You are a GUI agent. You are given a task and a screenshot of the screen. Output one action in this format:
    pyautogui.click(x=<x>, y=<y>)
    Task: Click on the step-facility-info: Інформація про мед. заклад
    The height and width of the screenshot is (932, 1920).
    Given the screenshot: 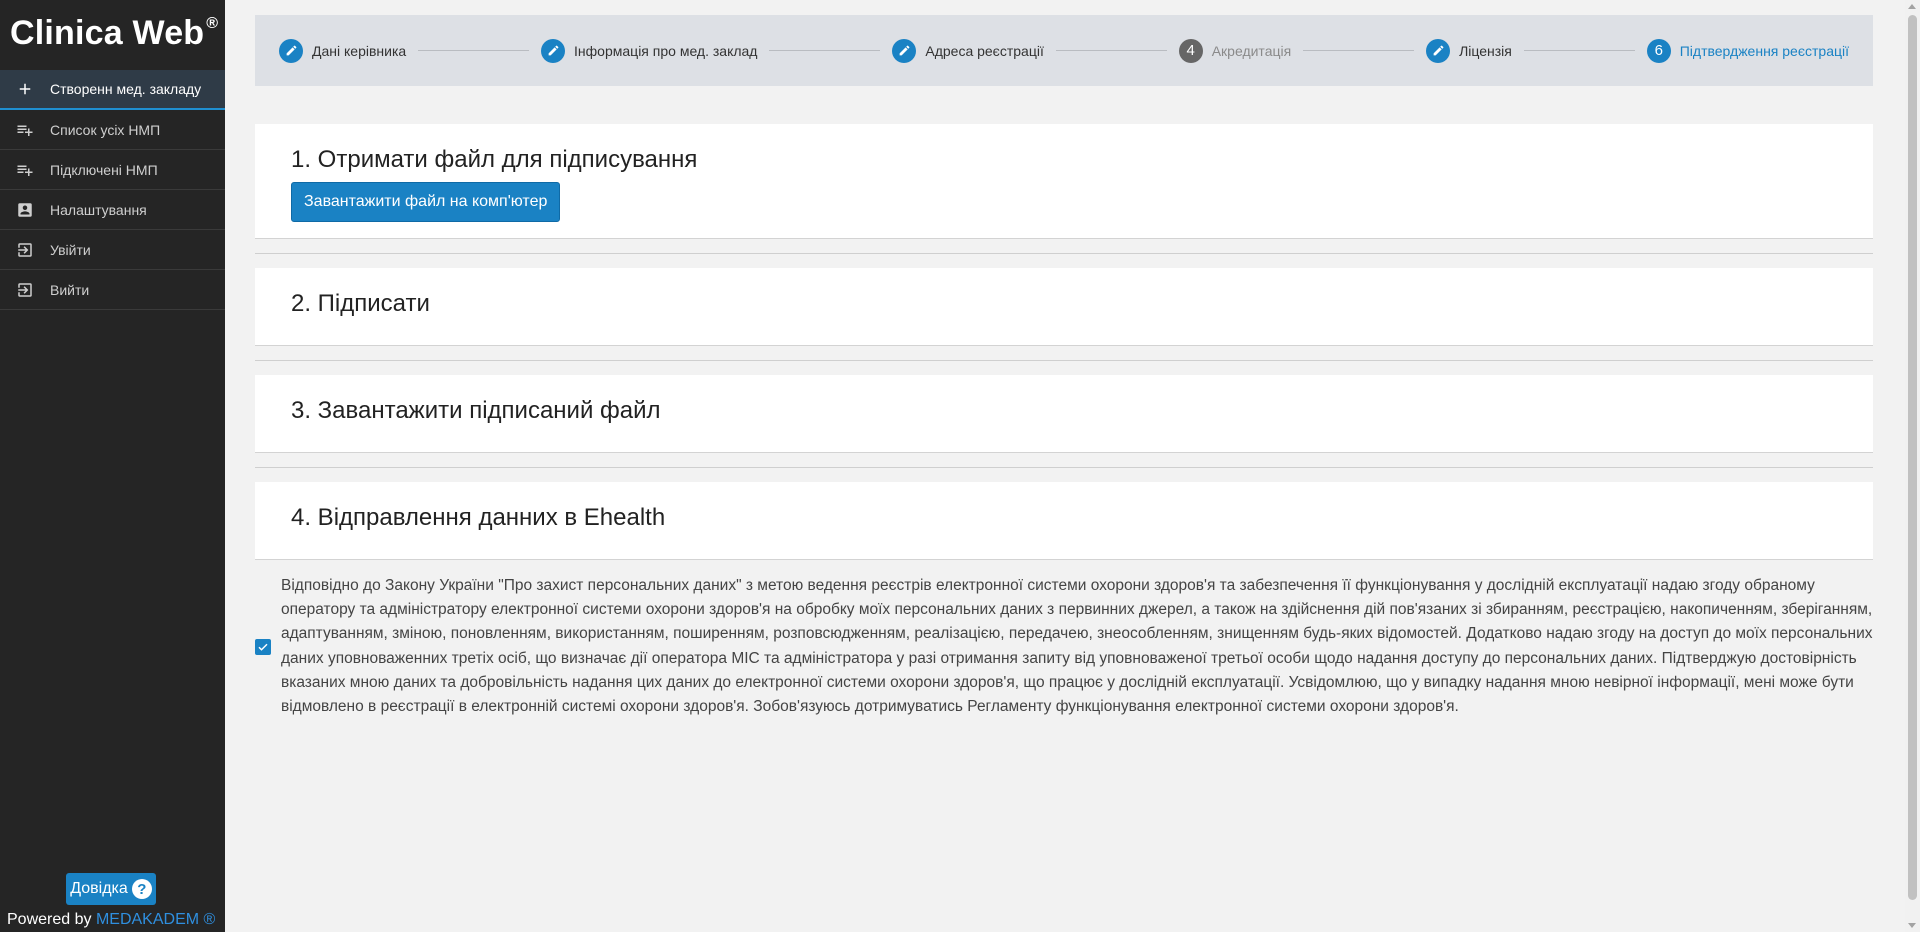 What is the action you would take?
    pyautogui.click(x=649, y=50)
    